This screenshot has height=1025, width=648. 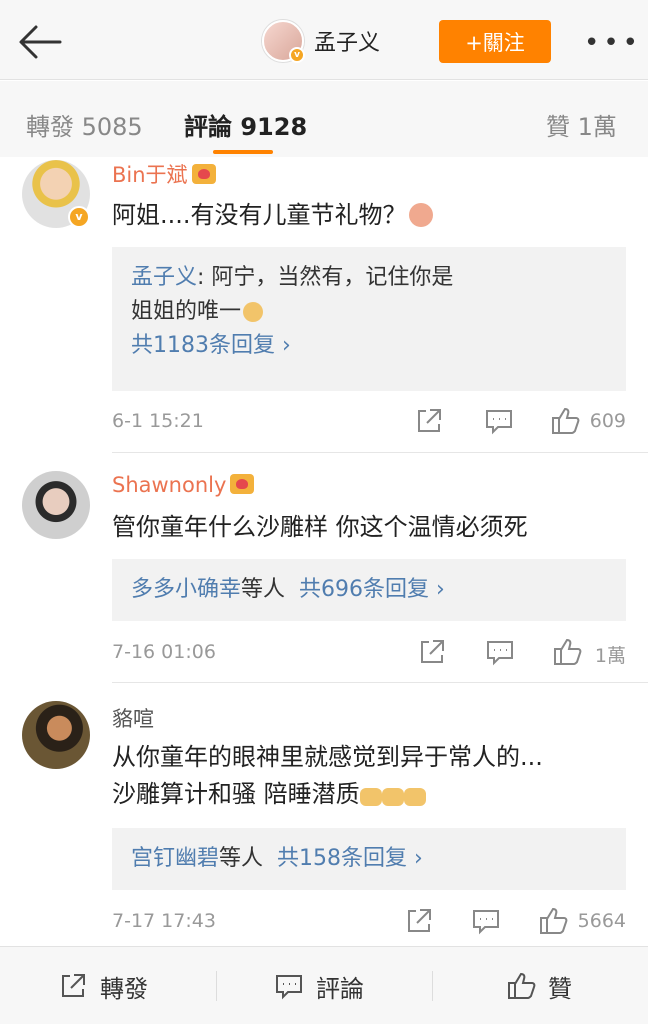 I want to click on comment-text: 阿姐....有没有儿童节礼物？, so click(x=372, y=215).